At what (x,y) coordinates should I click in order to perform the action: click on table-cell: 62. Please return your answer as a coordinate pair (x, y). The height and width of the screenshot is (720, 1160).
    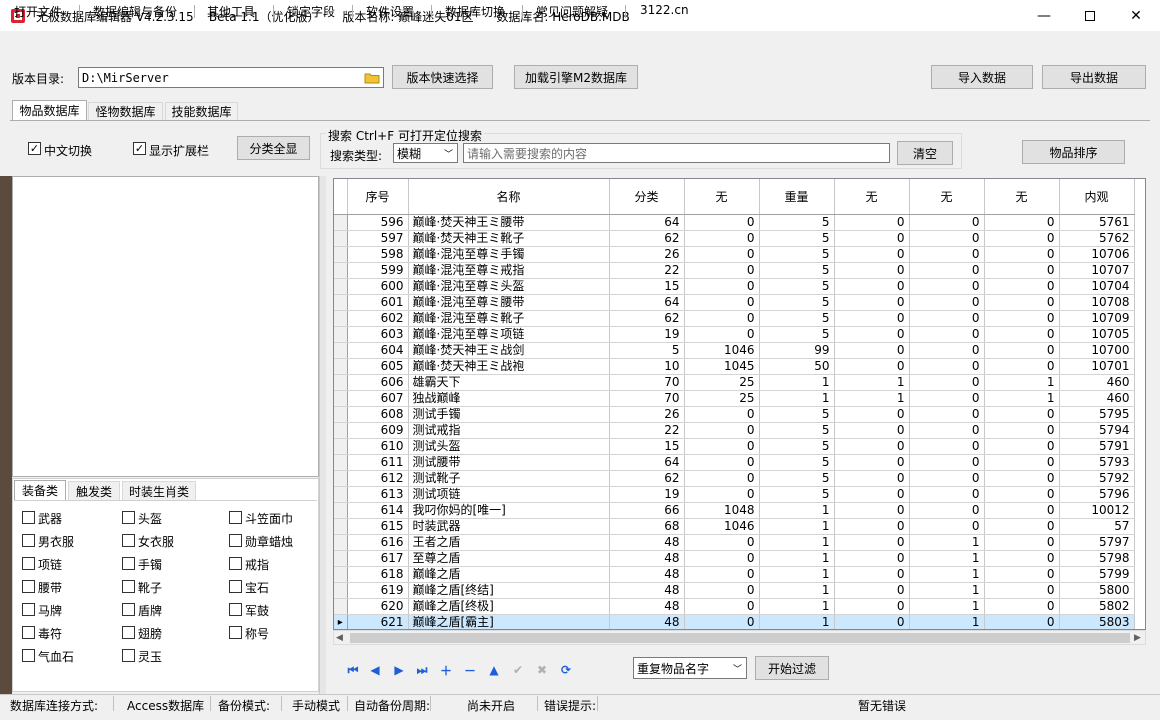
    Looking at the image, I should click on (647, 478).